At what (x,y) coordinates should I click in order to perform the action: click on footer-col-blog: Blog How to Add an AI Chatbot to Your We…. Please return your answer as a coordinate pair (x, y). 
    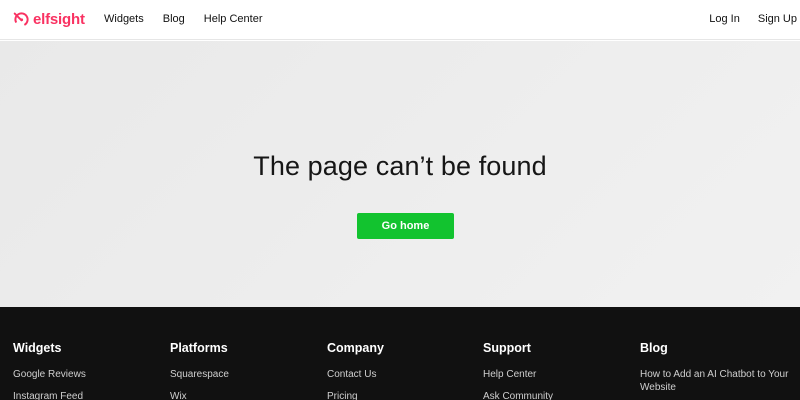
    Looking at the image, I should click on (717, 370).